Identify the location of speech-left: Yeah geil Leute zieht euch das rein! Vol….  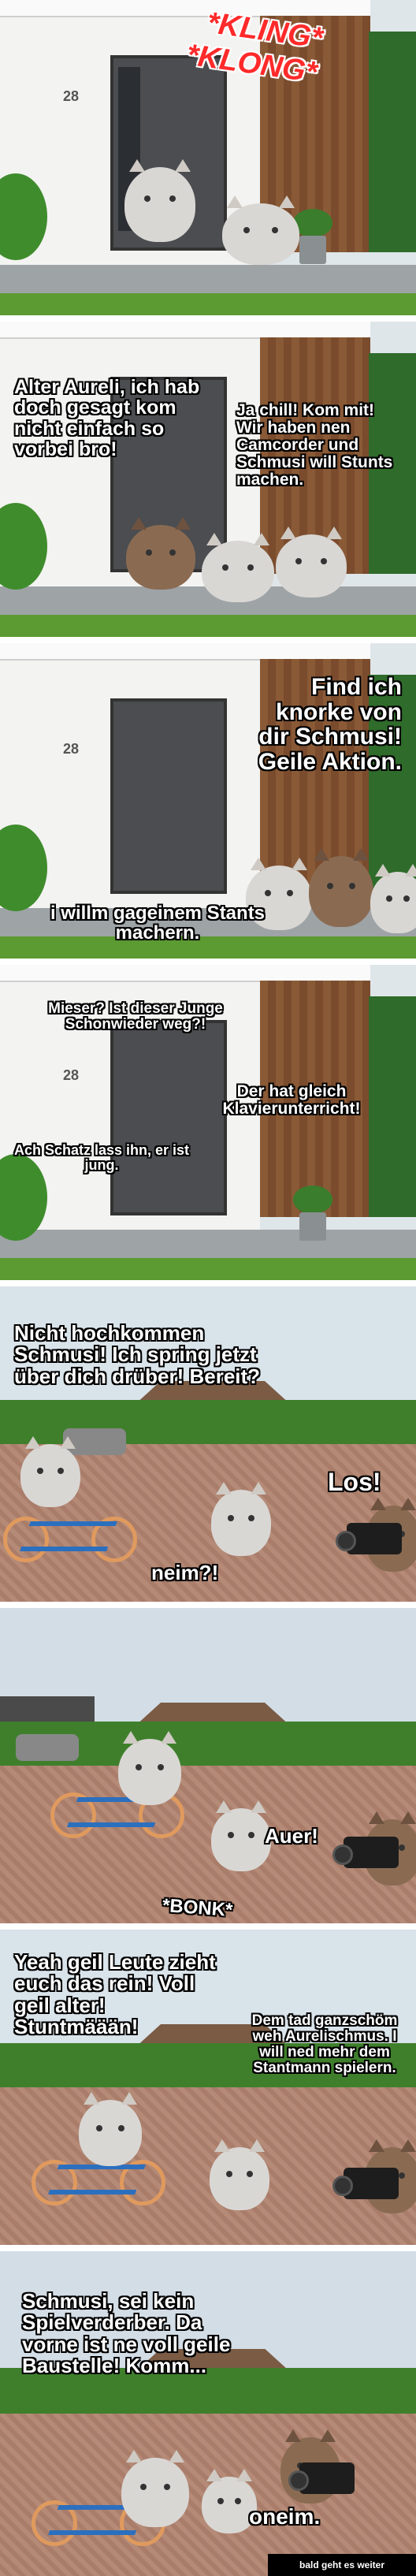
(115, 1994).